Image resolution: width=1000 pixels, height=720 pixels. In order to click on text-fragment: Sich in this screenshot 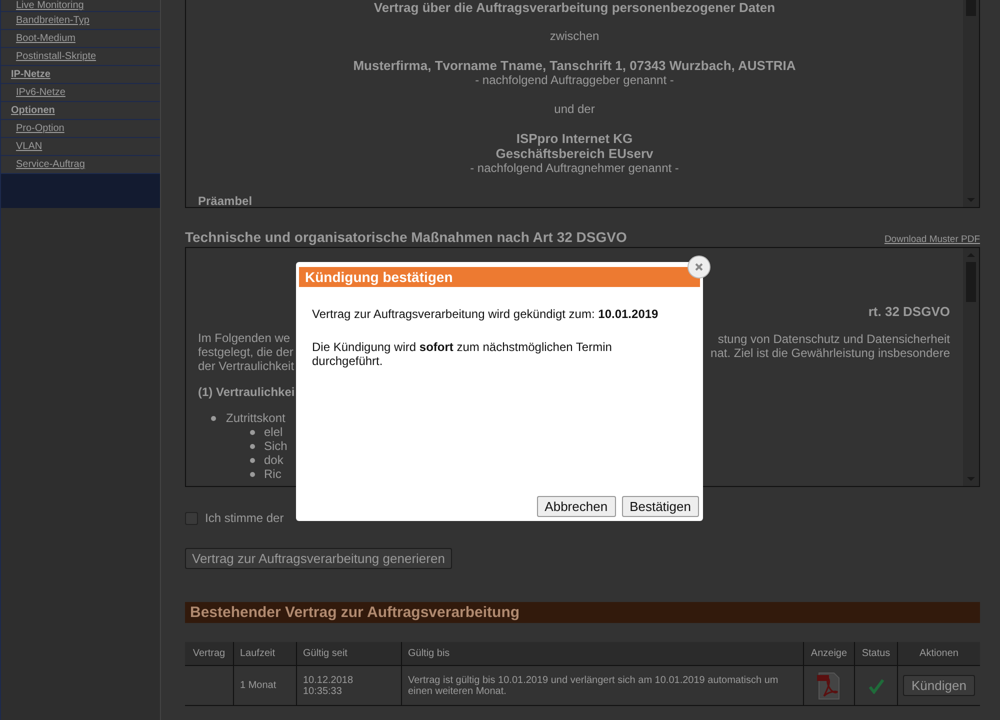, I will do `click(276, 446)`.